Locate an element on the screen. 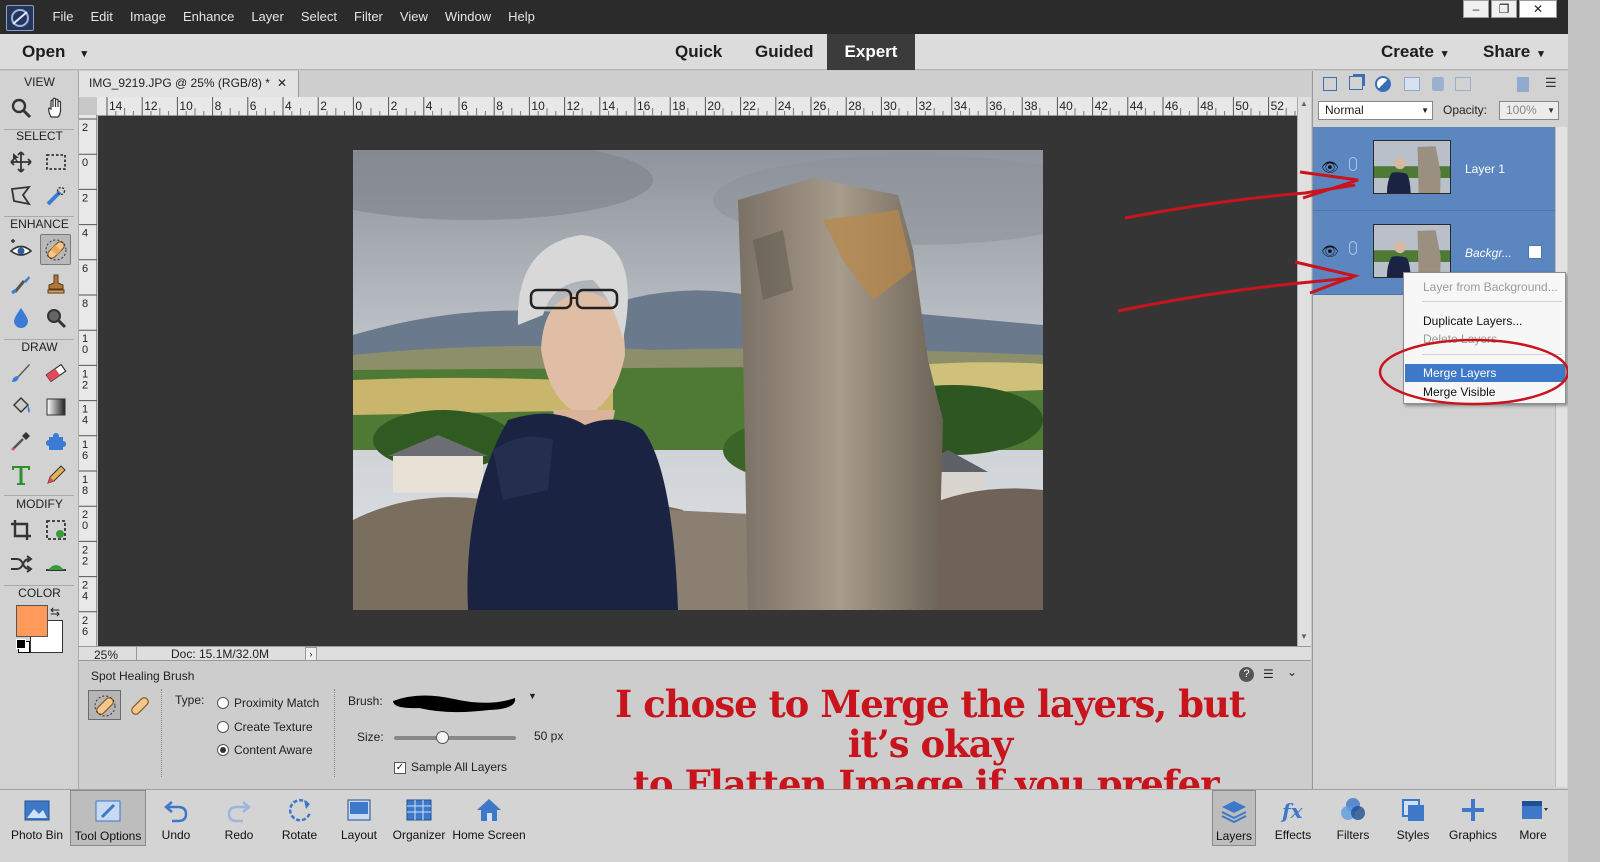  layers-scrollbar is located at coordinates (1561, 457).